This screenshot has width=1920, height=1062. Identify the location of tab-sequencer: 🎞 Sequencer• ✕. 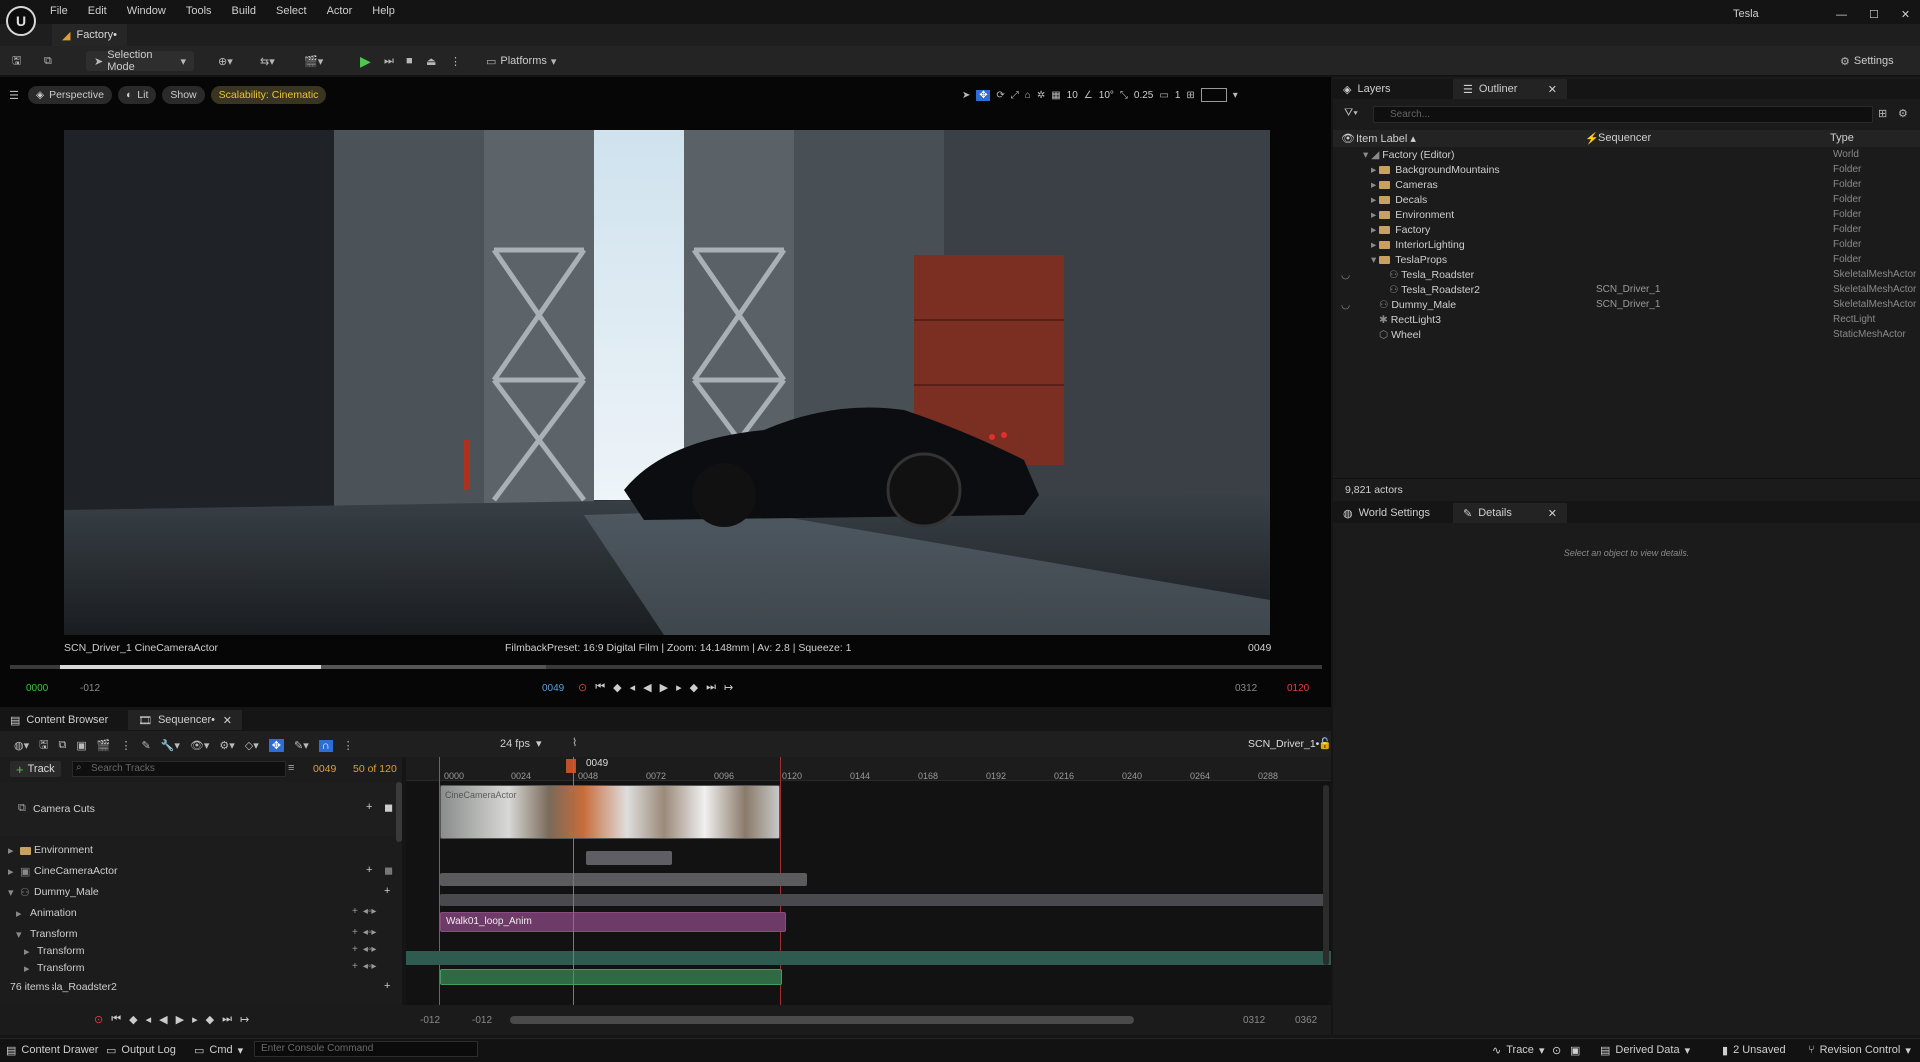
(185, 720).